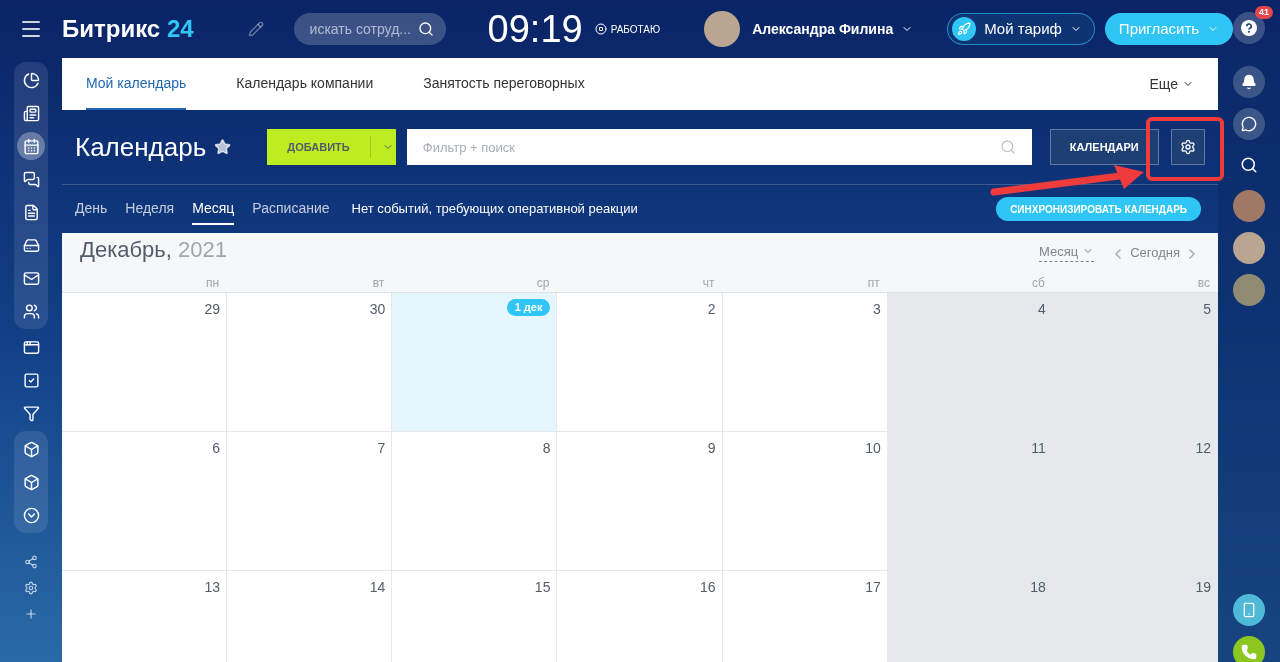 The height and width of the screenshot is (662, 1280). I want to click on filter-search-field: Фильтр + поиск, so click(719, 147).